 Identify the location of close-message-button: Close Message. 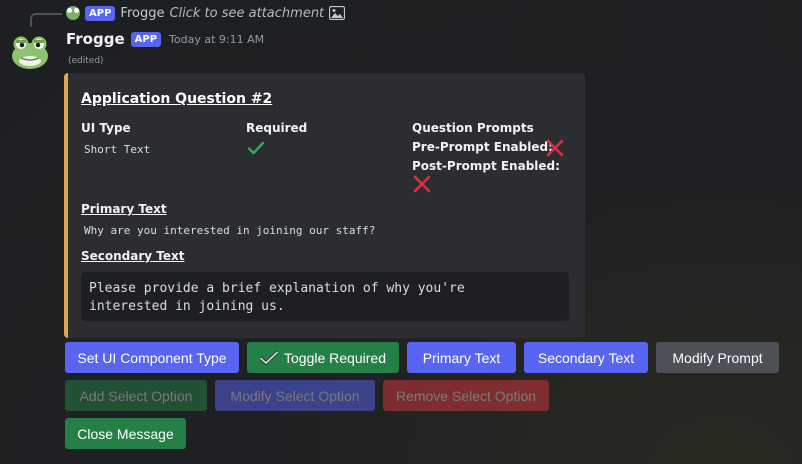
(125, 433).